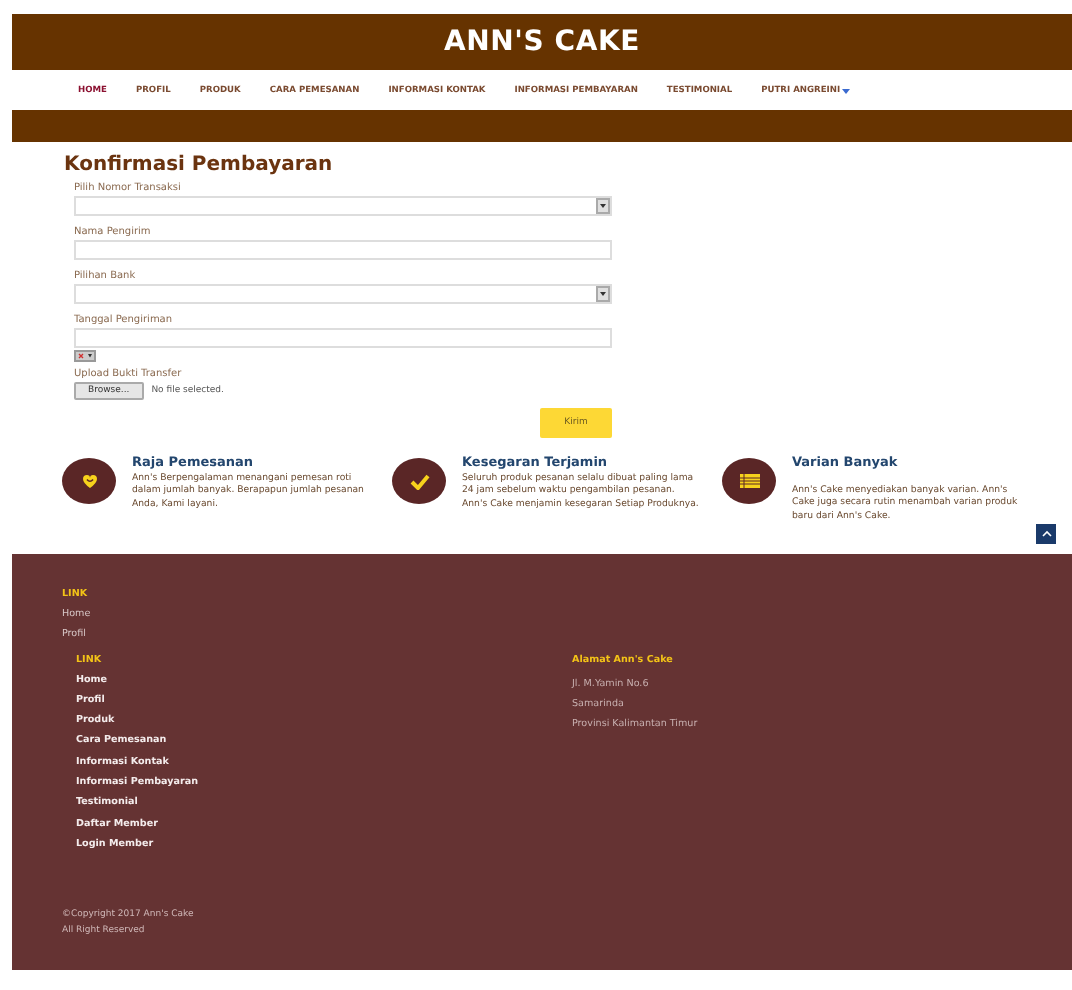  I want to click on date-picker-button, so click(85, 356).